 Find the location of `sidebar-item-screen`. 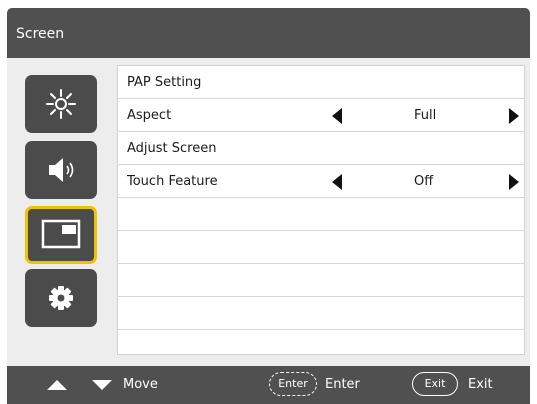

sidebar-item-screen is located at coordinates (61, 235).